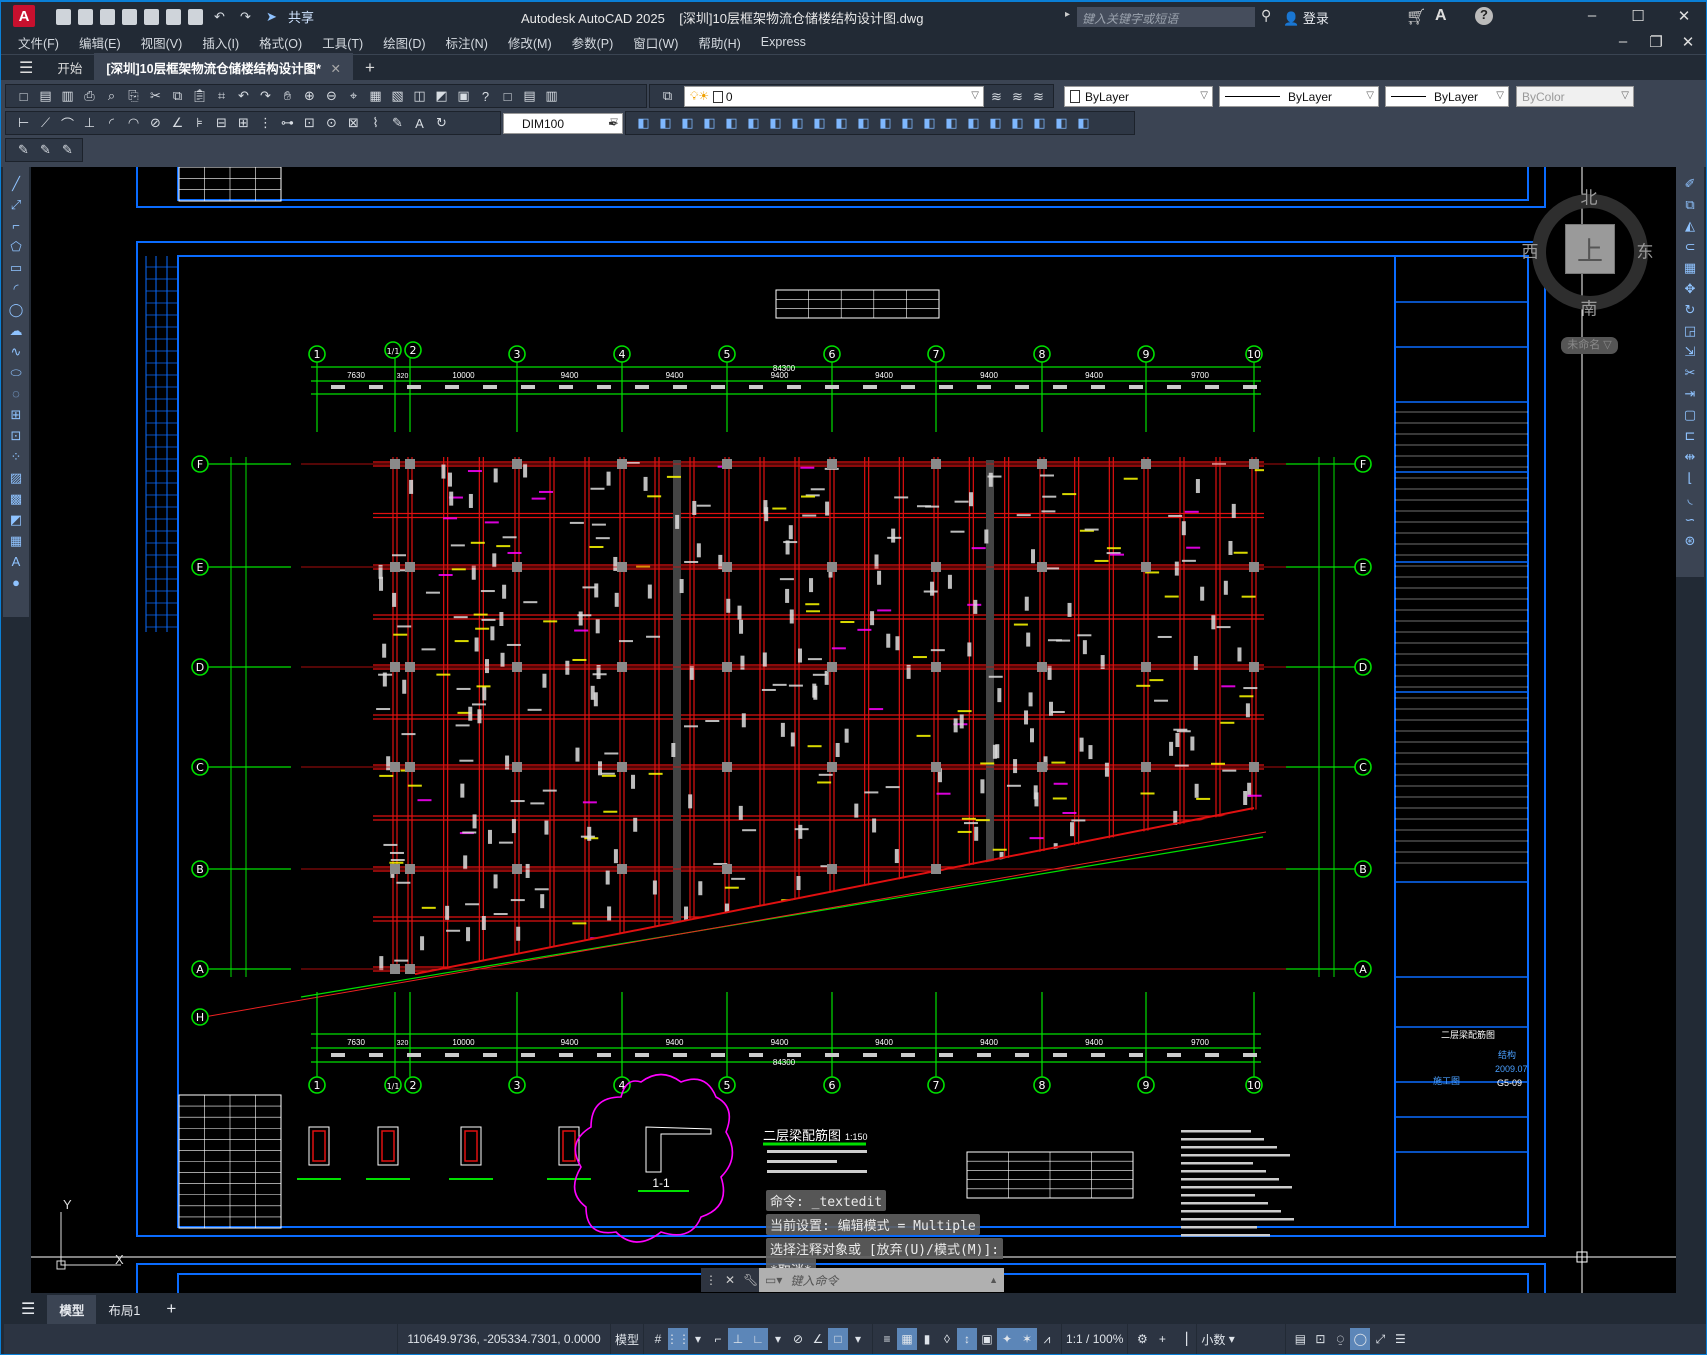 The image size is (1707, 1355). I want to click on save-as-icon, so click(129, 16).